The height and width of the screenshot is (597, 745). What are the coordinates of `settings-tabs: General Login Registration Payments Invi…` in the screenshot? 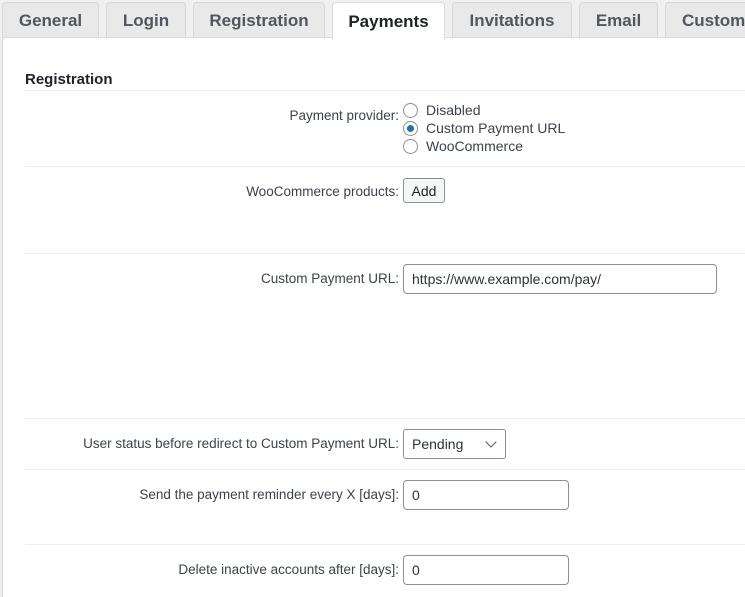 It's located at (372, 20).